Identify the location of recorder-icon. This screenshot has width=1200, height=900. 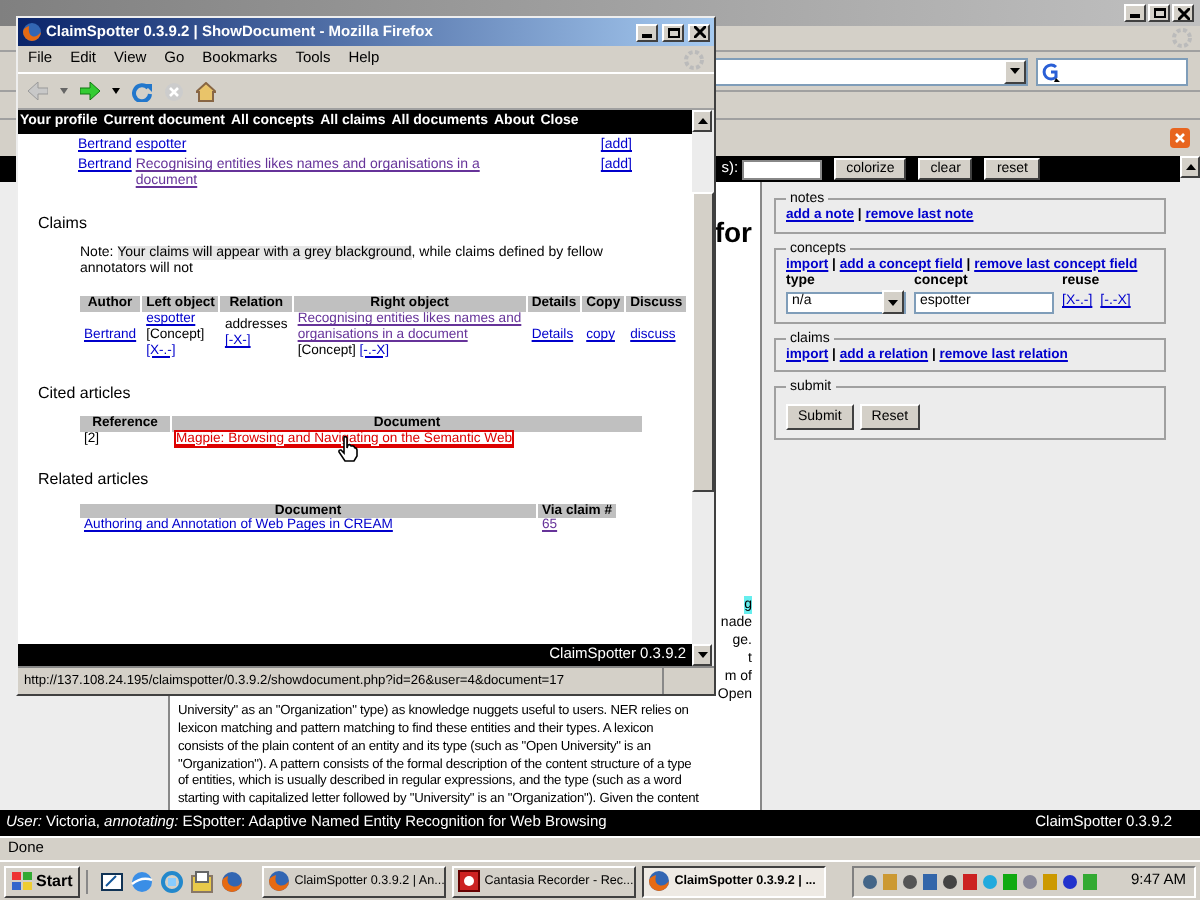
(469, 881).